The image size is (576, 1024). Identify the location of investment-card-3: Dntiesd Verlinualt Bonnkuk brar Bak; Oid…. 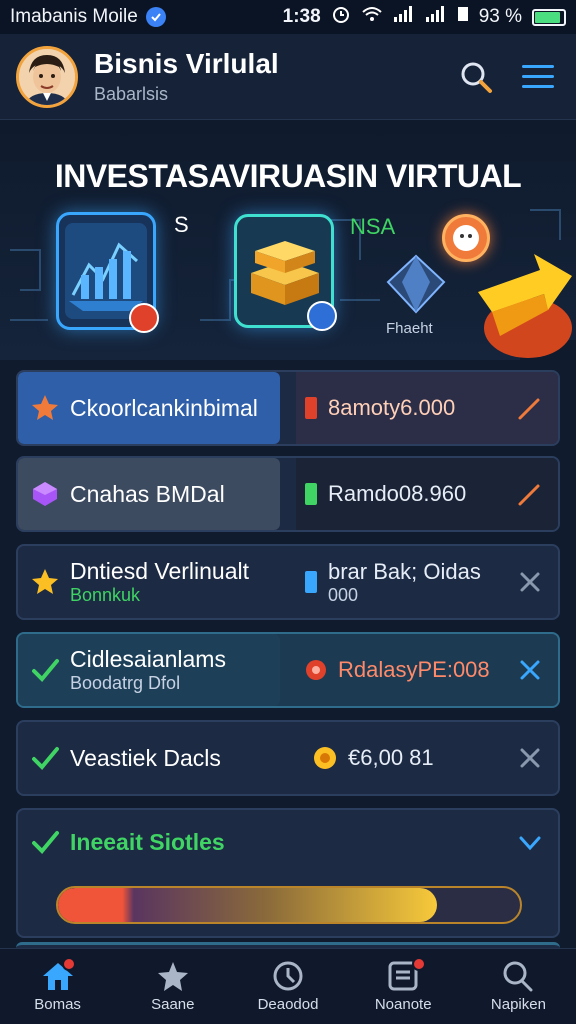
(288, 582).